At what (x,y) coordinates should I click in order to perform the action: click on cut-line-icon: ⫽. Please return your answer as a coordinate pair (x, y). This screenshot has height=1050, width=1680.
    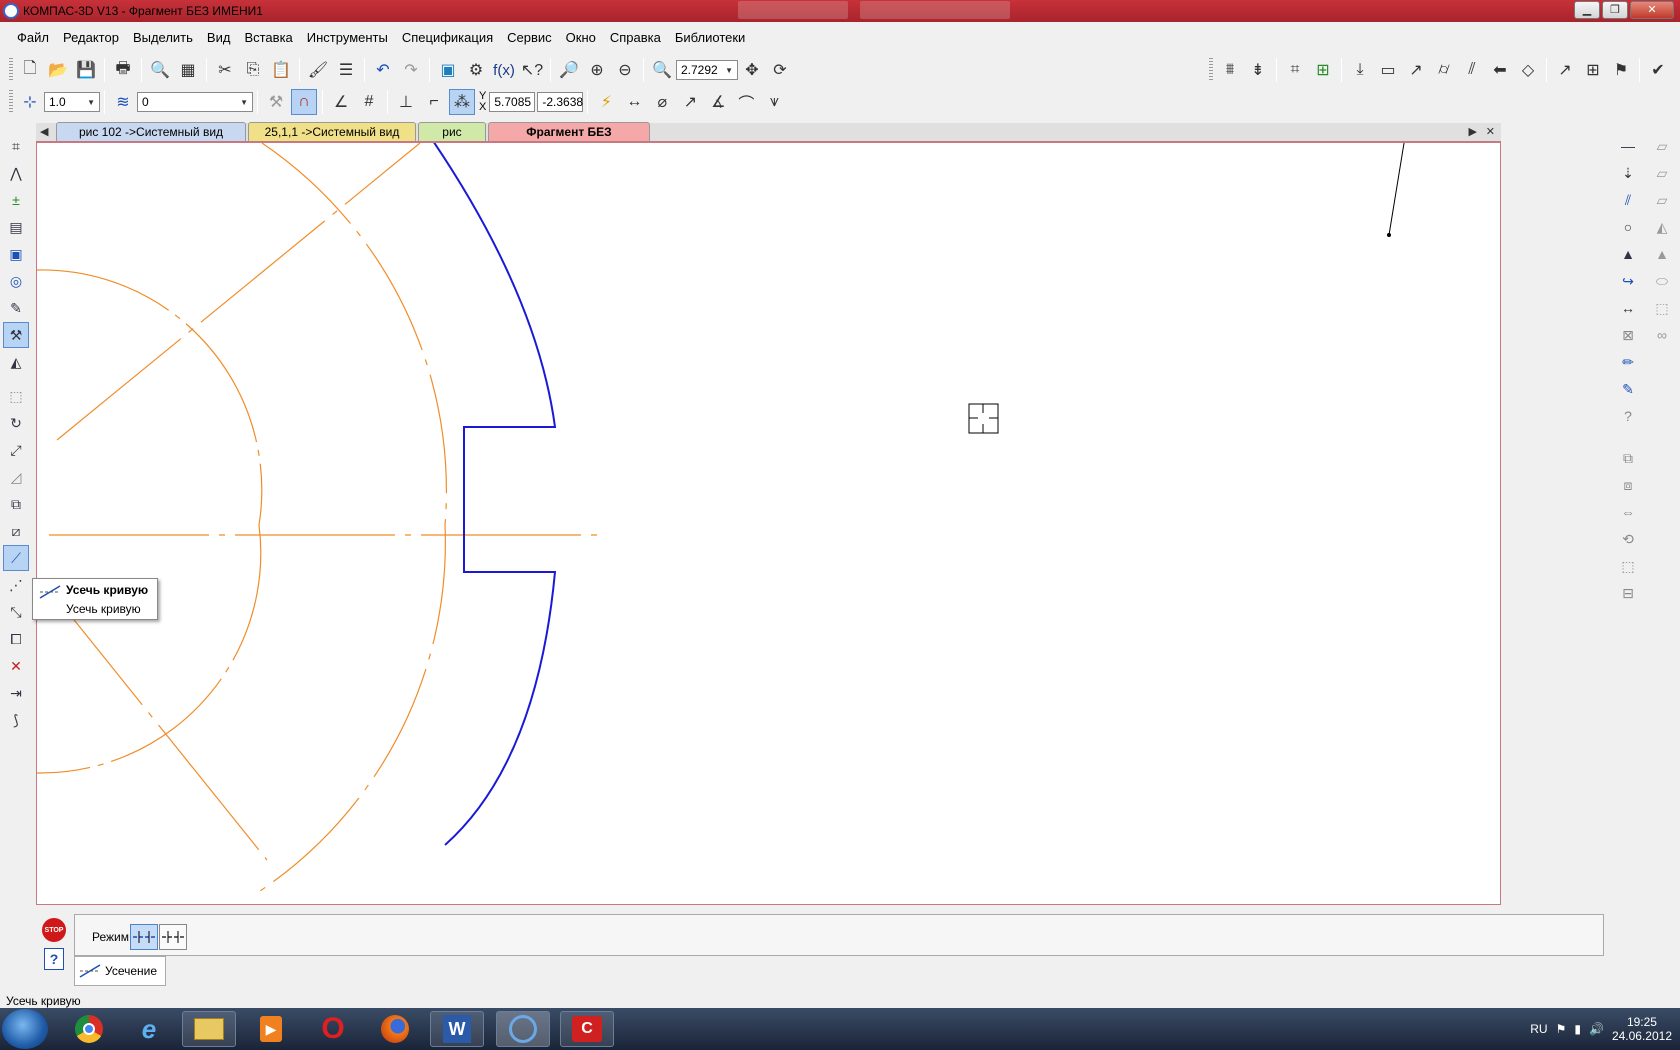
    Looking at the image, I should click on (1472, 70).